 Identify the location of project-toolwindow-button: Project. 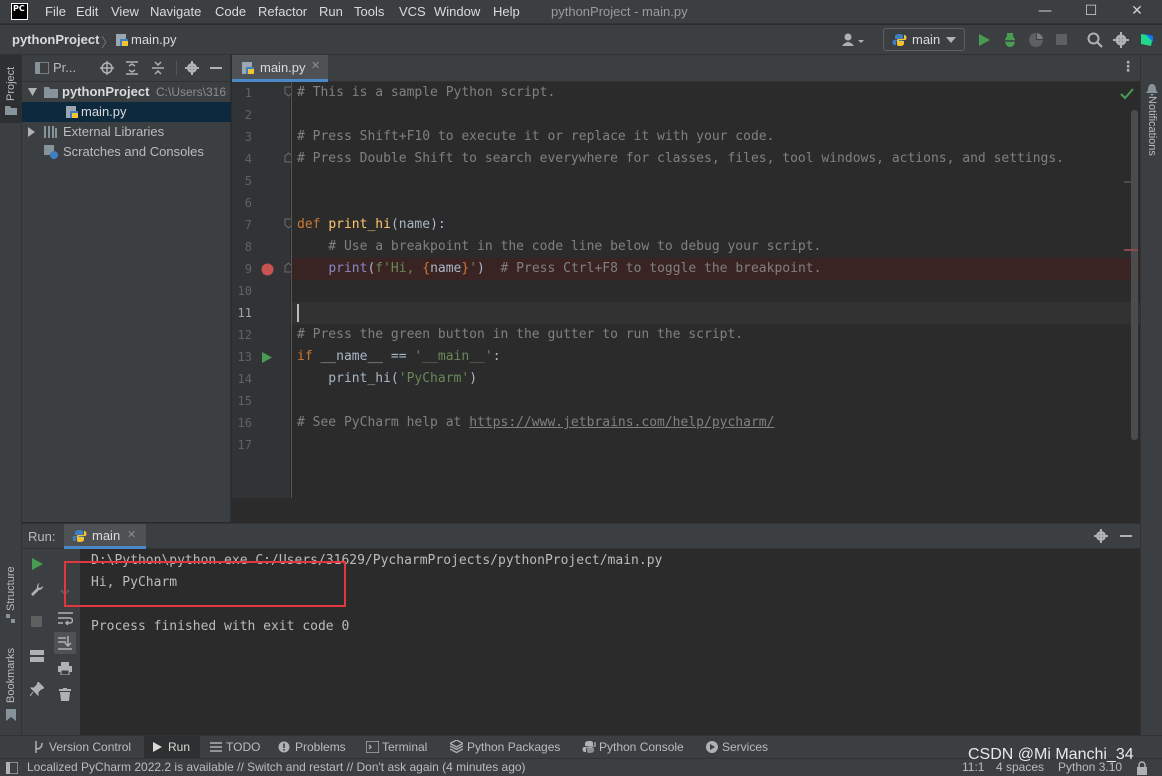
(11, 89).